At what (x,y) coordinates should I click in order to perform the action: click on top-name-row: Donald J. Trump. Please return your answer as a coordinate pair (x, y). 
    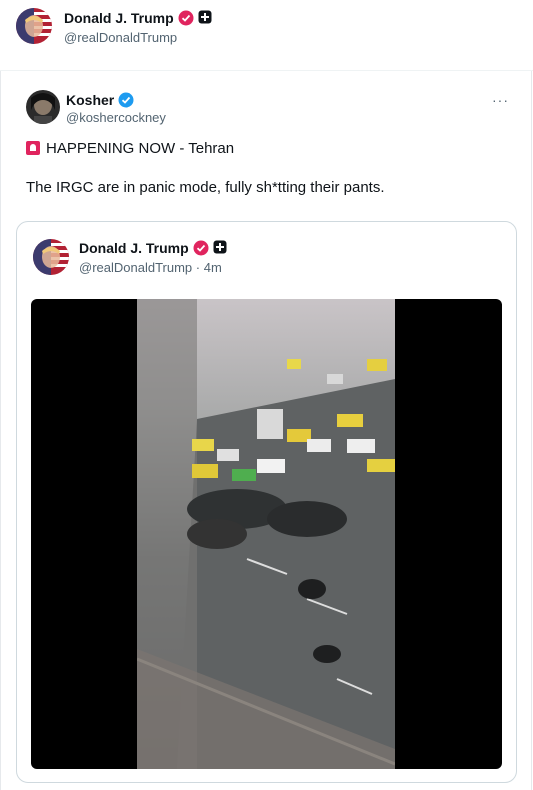
    Looking at the image, I should click on (139, 18).